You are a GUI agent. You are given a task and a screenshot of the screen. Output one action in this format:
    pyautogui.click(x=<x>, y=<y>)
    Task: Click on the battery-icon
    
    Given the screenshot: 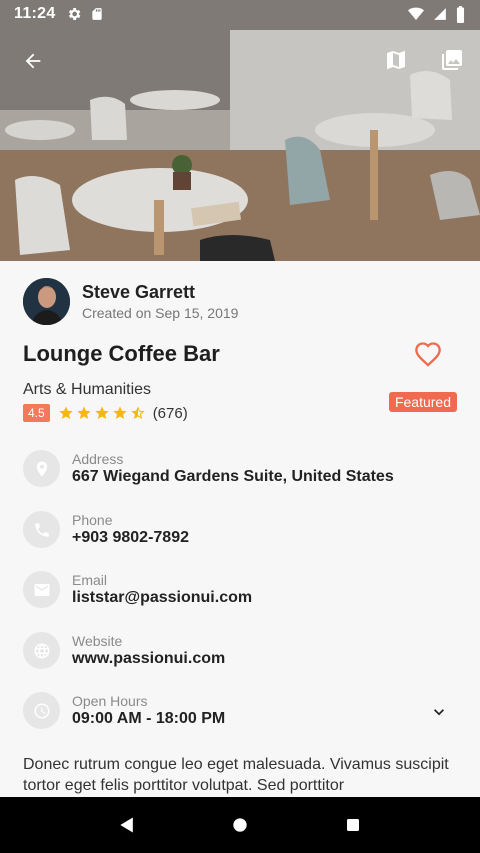 What is the action you would take?
    pyautogui.click(x=460, y=14)
    